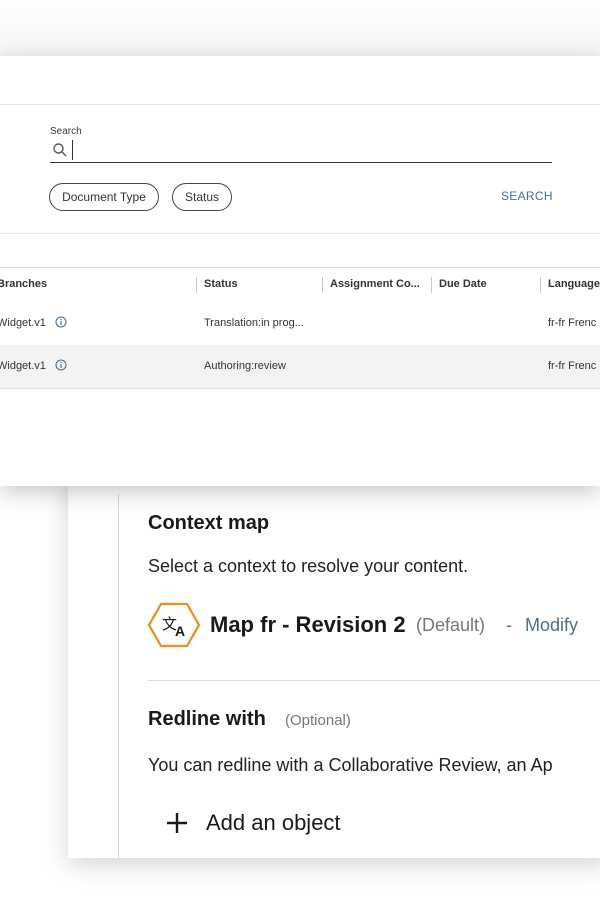 The width and height of the screenshot is (600, 900). I want to click on status-filter: Status, so click(202, 197).